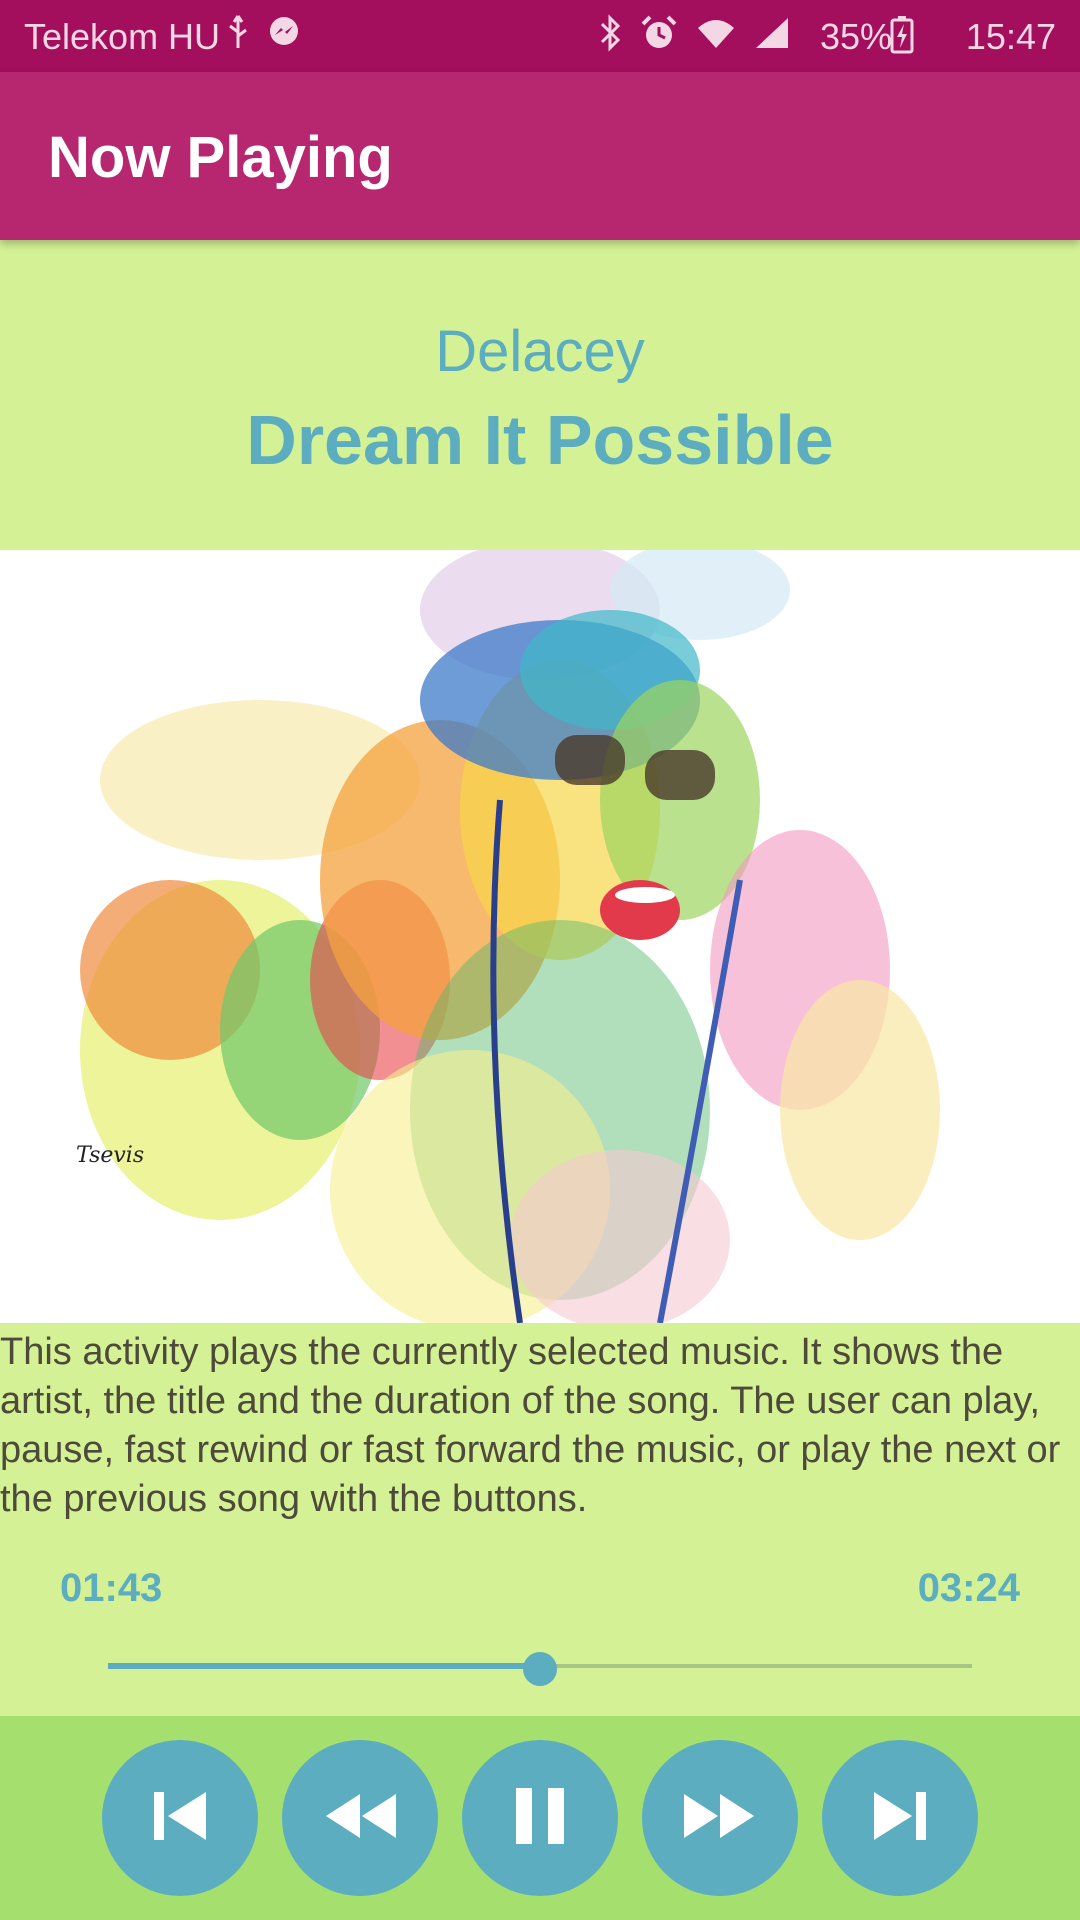 The width and height of the screenshot is (1080, 1920). I want to click on battery-percentage: 35%, so click(856, 36).